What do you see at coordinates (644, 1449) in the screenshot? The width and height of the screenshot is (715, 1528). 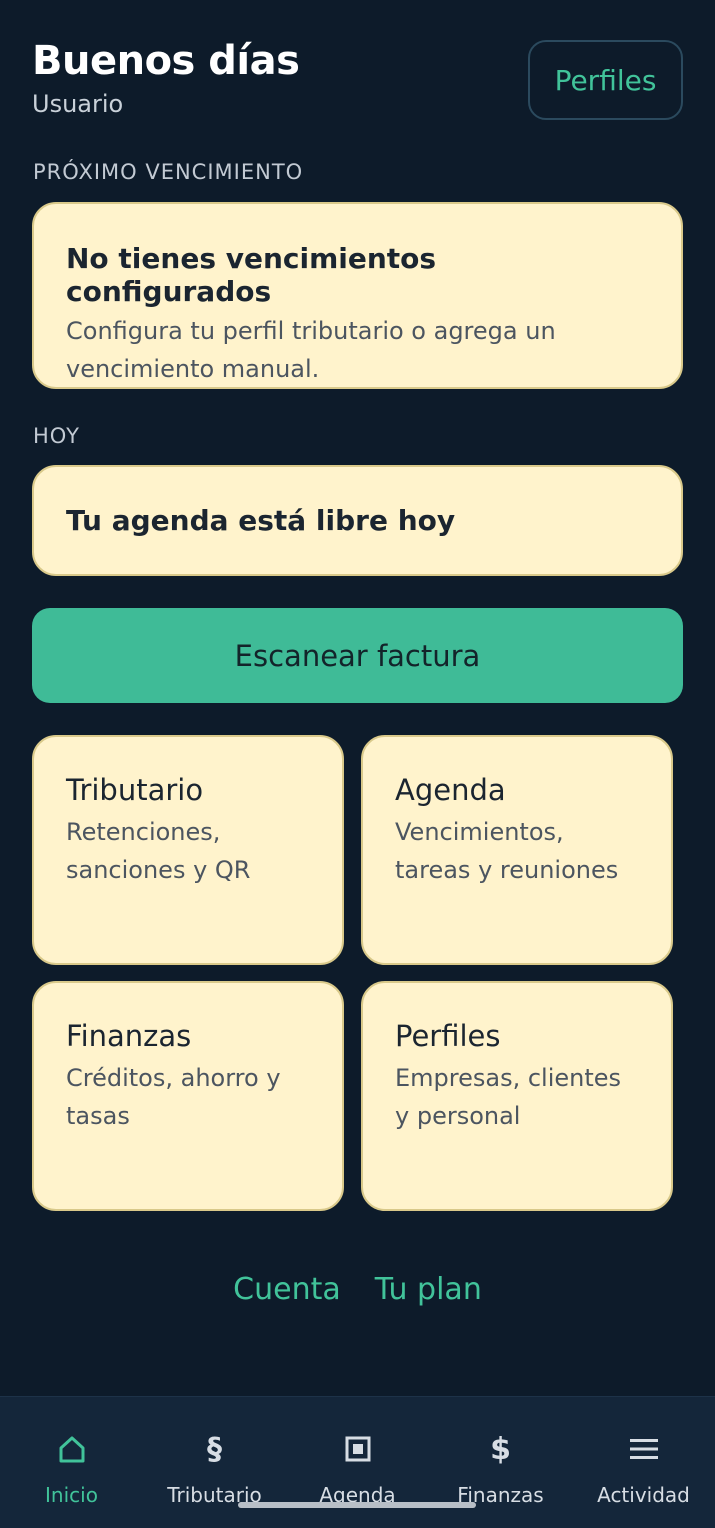 I see `menu-icon` at bounding box center [644, 1449].